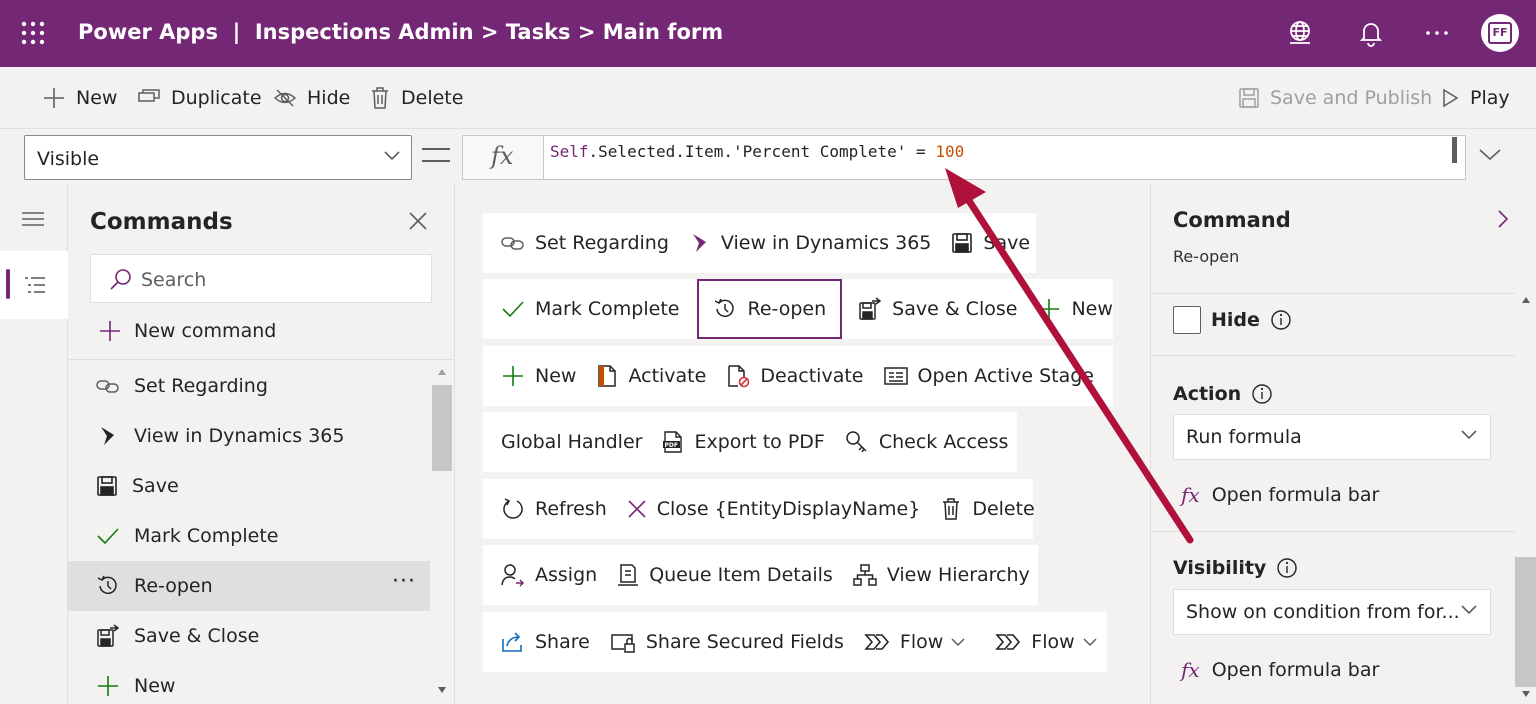 This screenshot has height=704, width=1536. I want to click on button-label: View in Dynamics 365, so click(826, 243).